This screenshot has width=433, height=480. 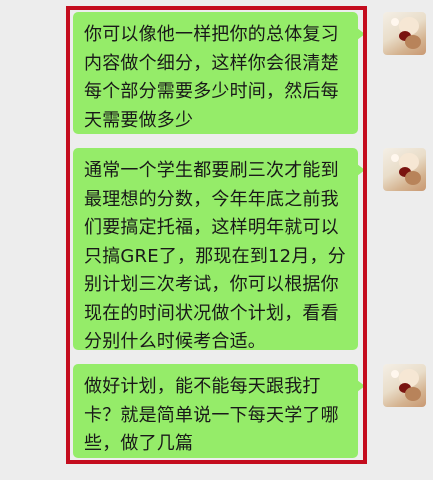 I want to click on message-bubble: 做好计划，能不能每天跟我打卡？就是简单说一下每天学了哪些，做了几篇, so click(x=219, y=411).